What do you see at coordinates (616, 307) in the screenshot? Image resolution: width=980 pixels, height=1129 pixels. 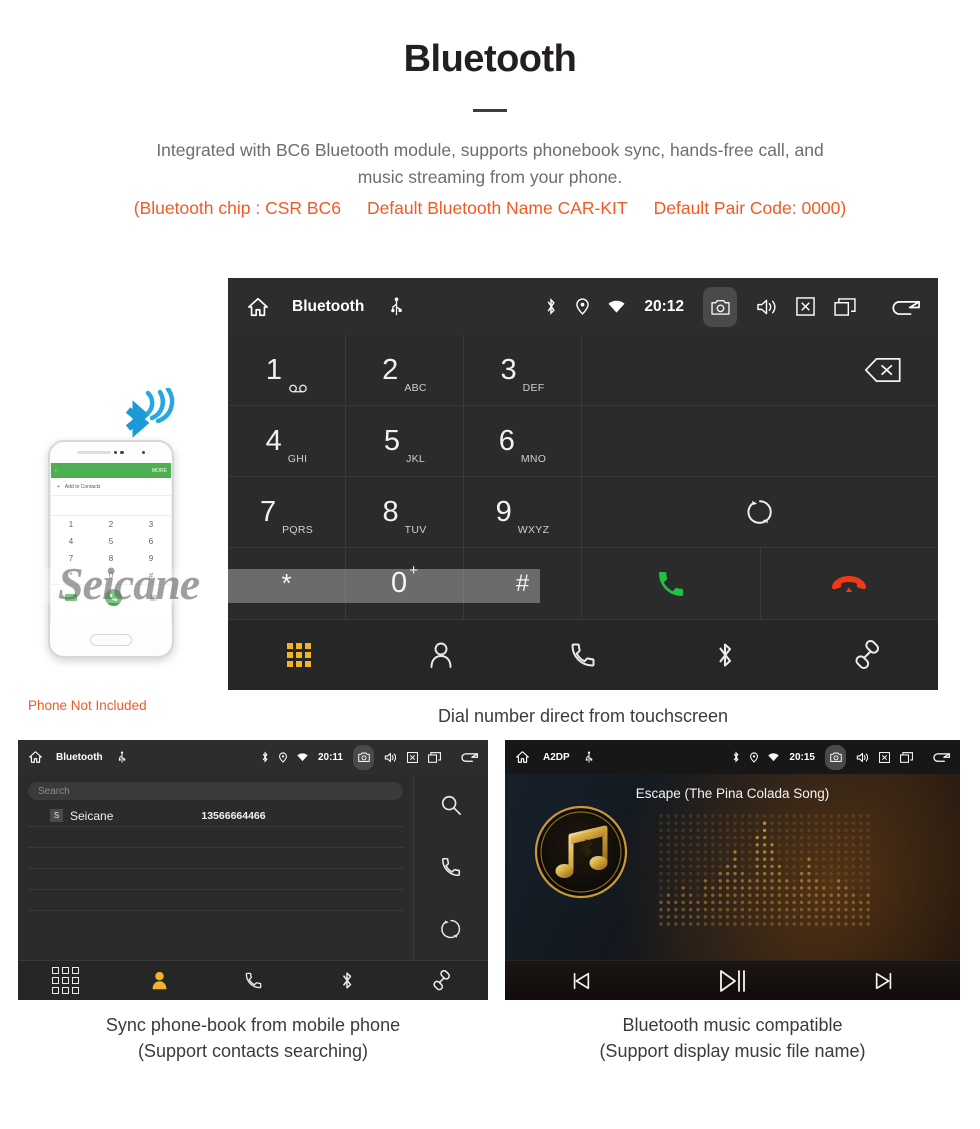 I see `wifi-icon` at bounding box center [616, 307].